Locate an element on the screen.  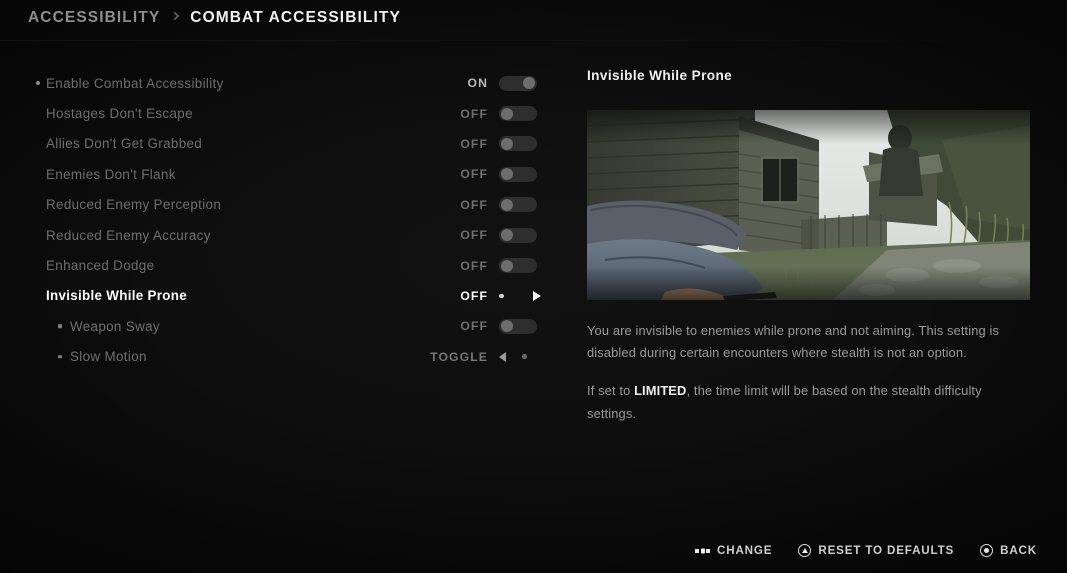
setting-label: Enable Combat Accessibility is located at coordinates (135, 83).